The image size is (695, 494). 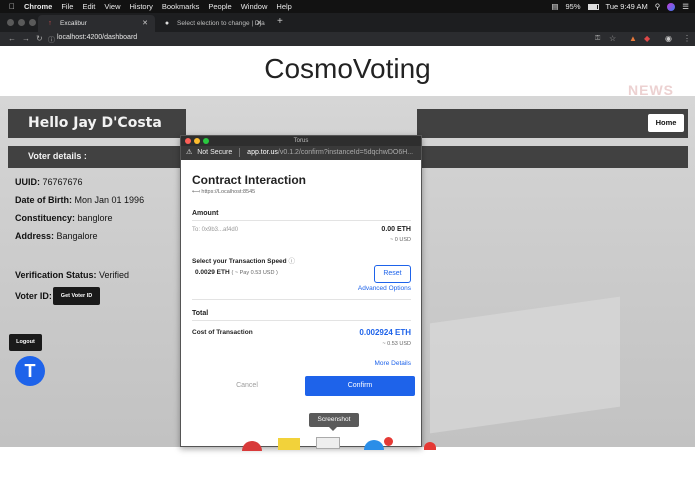 I want to click on notes-app-icon, so click(x=289, y=444).